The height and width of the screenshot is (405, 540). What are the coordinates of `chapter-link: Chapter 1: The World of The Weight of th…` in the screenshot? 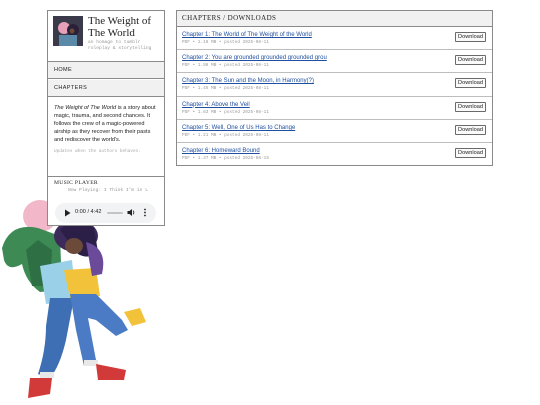 It's located at (247, 35).